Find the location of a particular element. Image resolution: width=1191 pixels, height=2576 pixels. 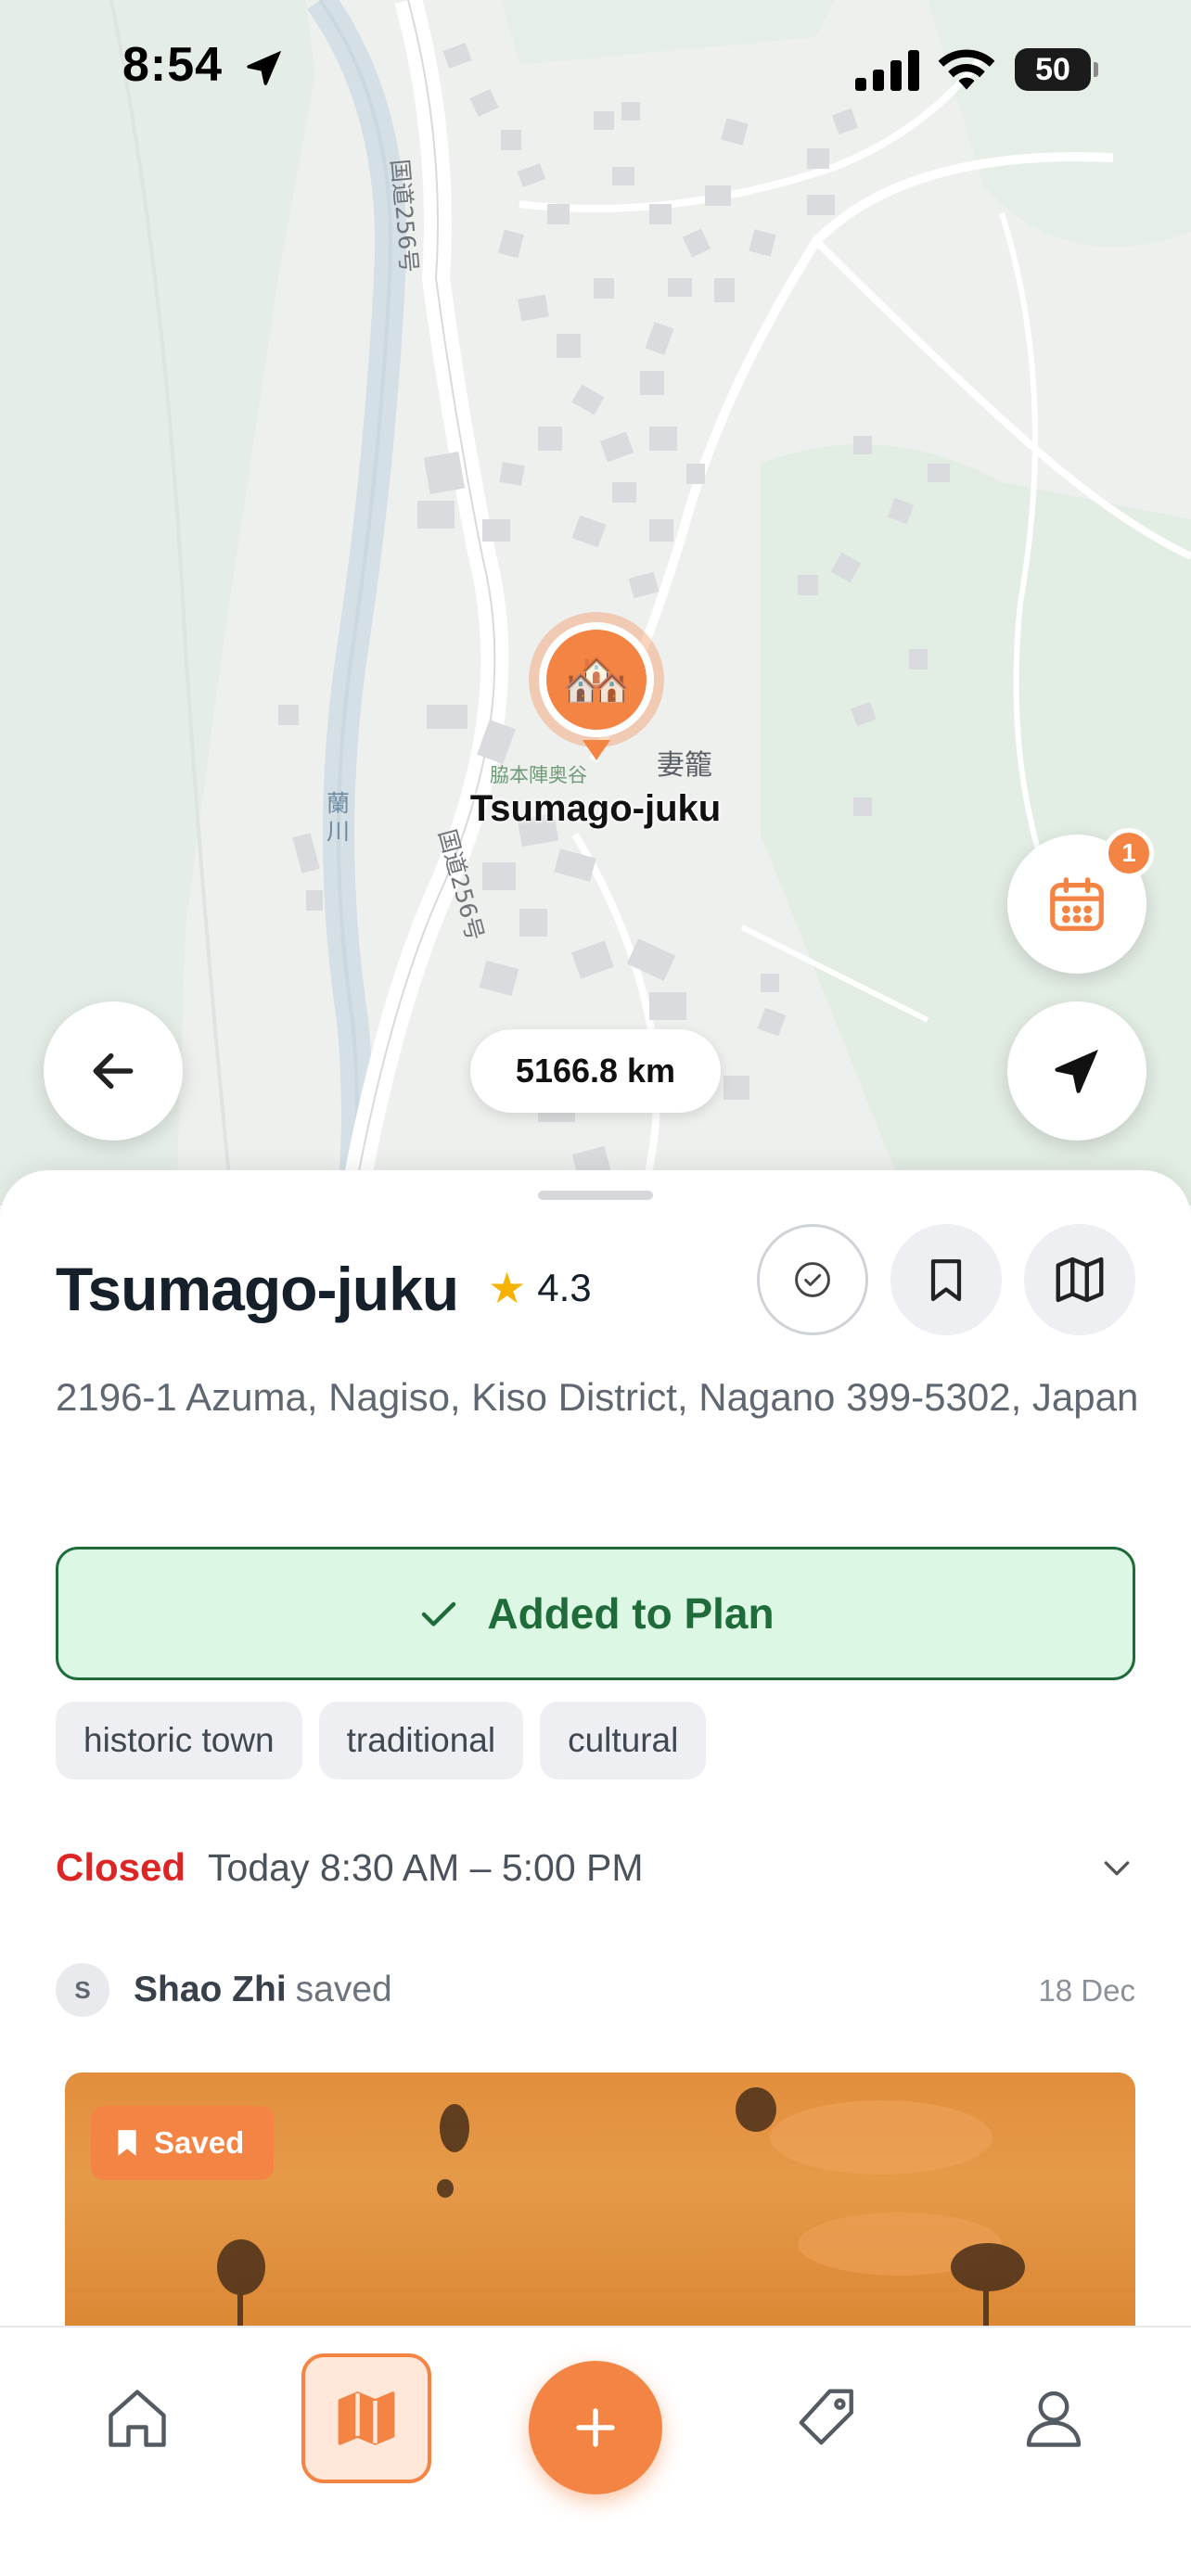

saved-badge: Saved is located at coordinates (183, 2143).